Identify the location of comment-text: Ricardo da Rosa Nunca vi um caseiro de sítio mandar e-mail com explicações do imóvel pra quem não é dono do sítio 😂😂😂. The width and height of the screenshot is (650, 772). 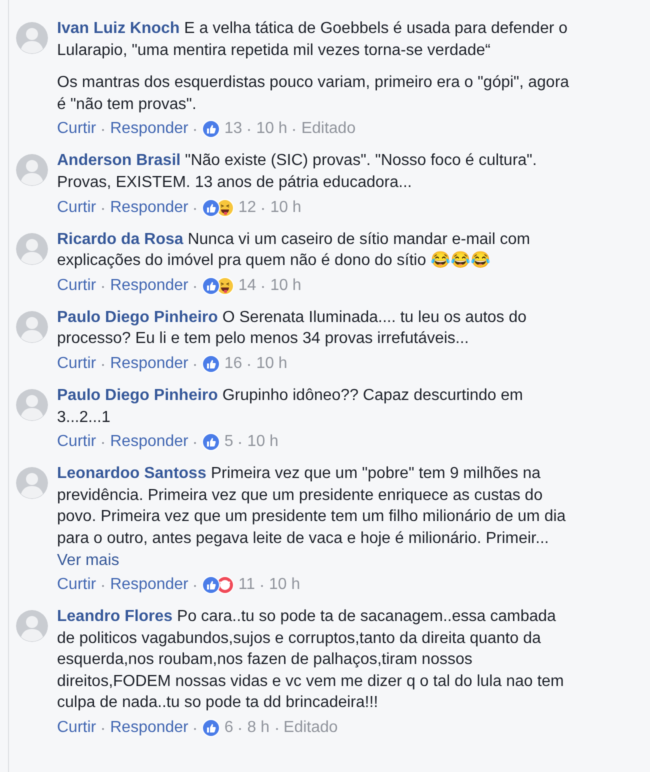
(294, 251).